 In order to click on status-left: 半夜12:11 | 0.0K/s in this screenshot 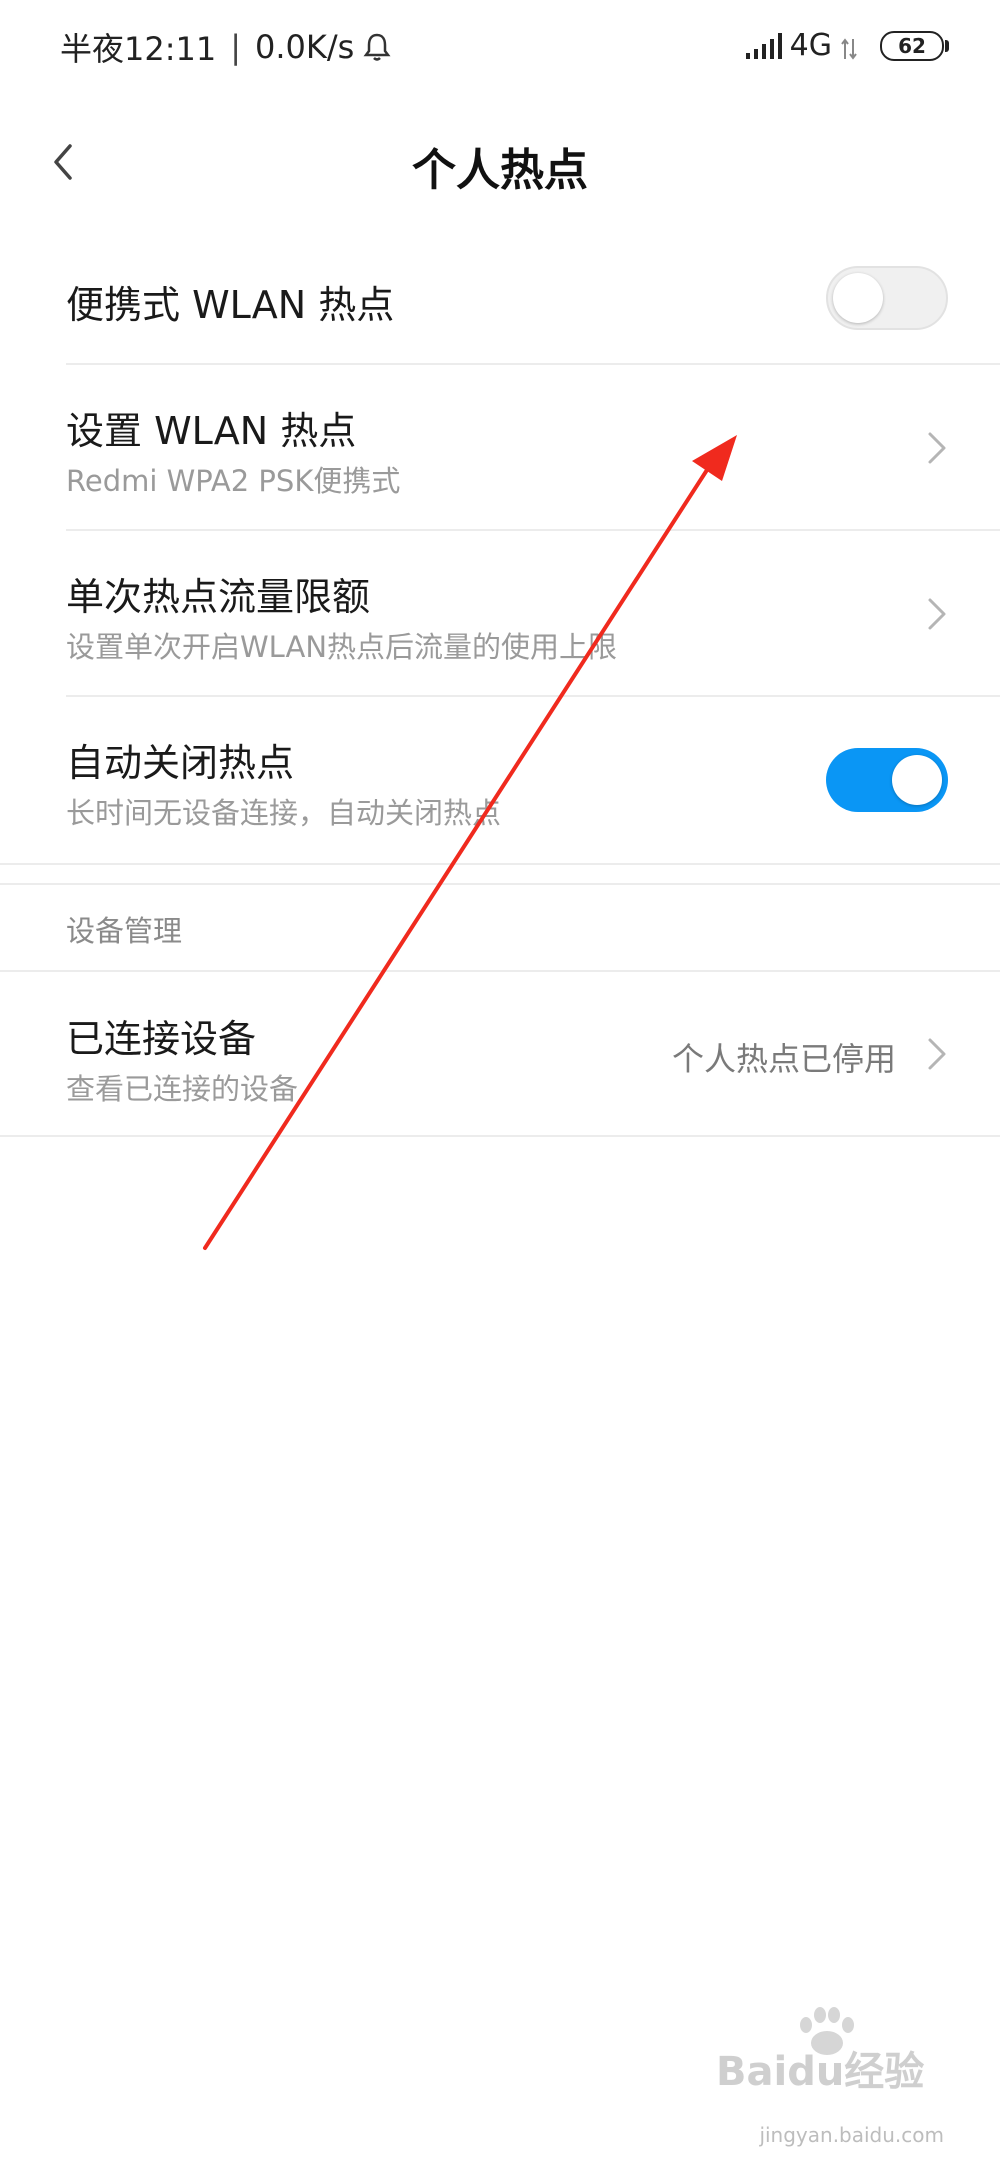, I will do `click(226, 47)`.